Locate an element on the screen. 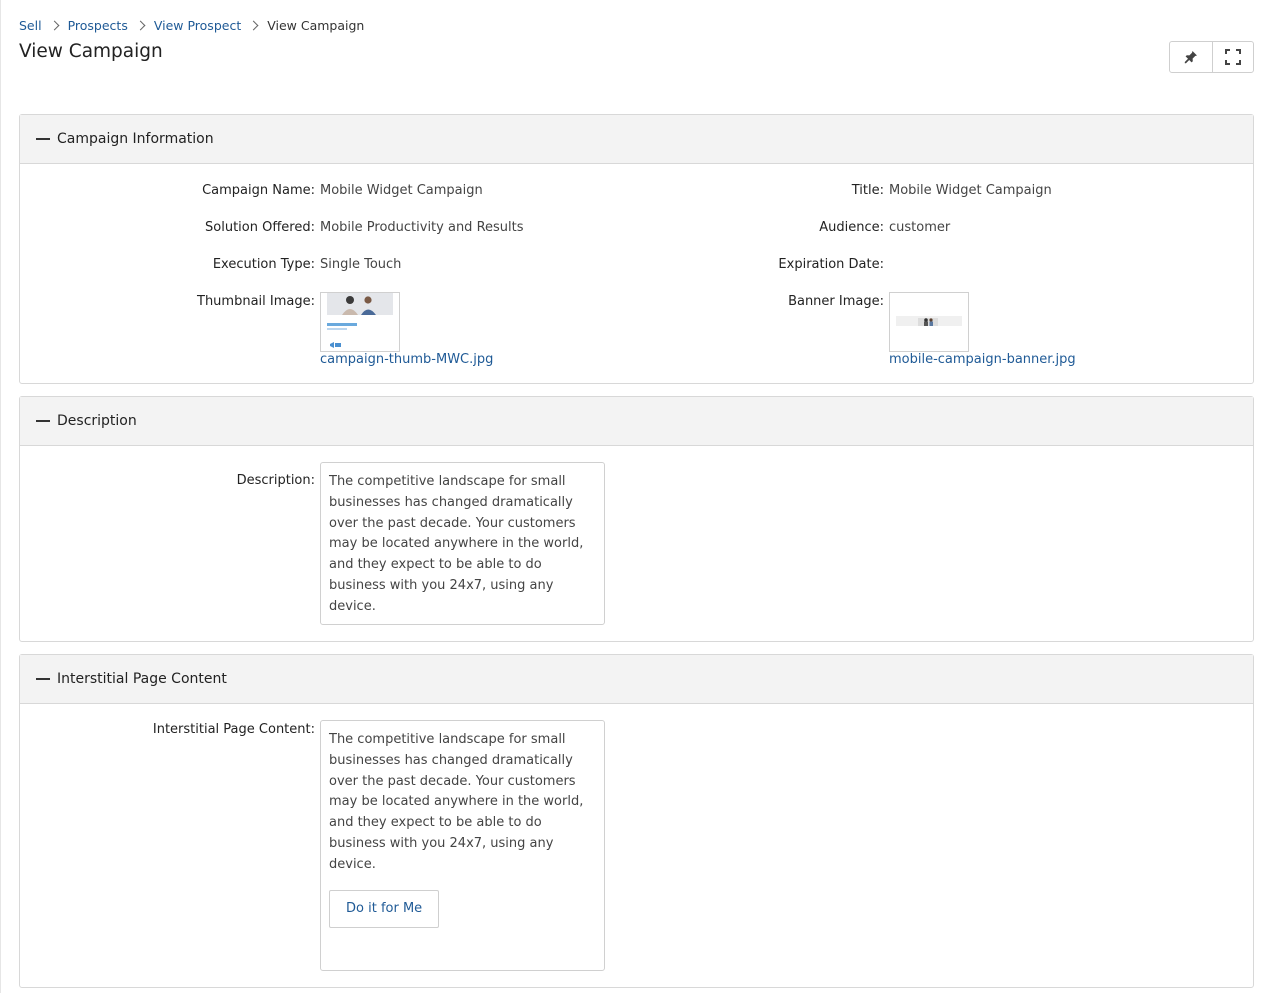 The height and width of the screenshot is (993, 1269). breadcrumb-view-prospect: View Prospect is located at coordinates (197, 25).